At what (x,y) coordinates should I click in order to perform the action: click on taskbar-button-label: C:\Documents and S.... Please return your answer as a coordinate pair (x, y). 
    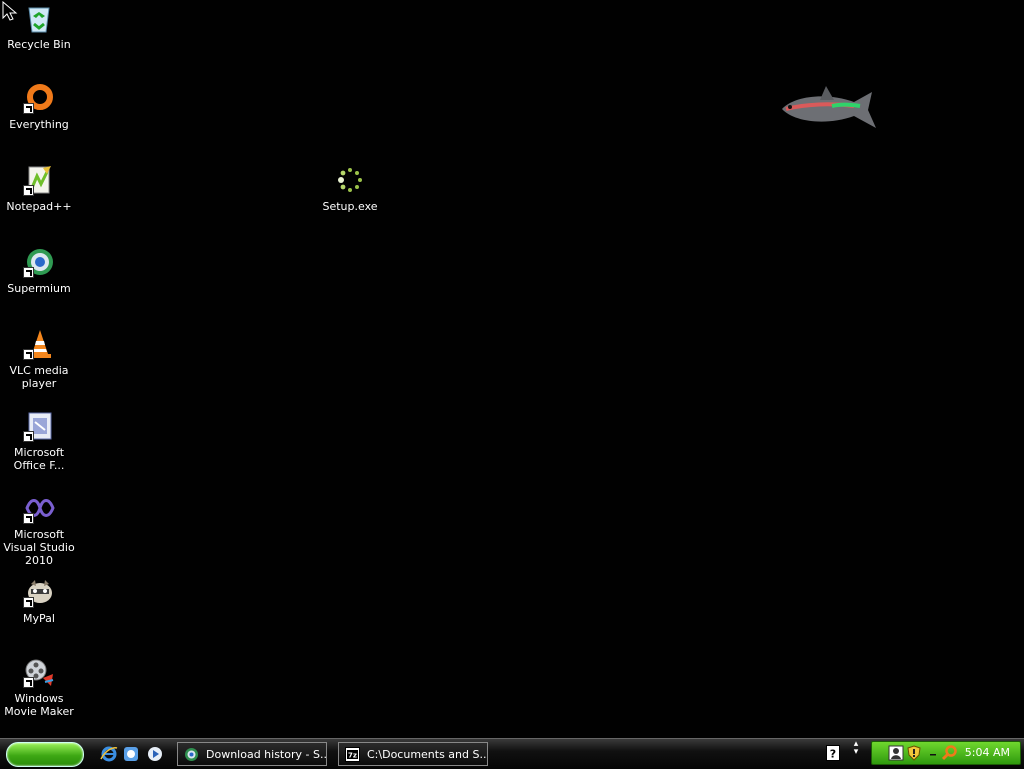
    Looking at the image, I should click on (427, 754).